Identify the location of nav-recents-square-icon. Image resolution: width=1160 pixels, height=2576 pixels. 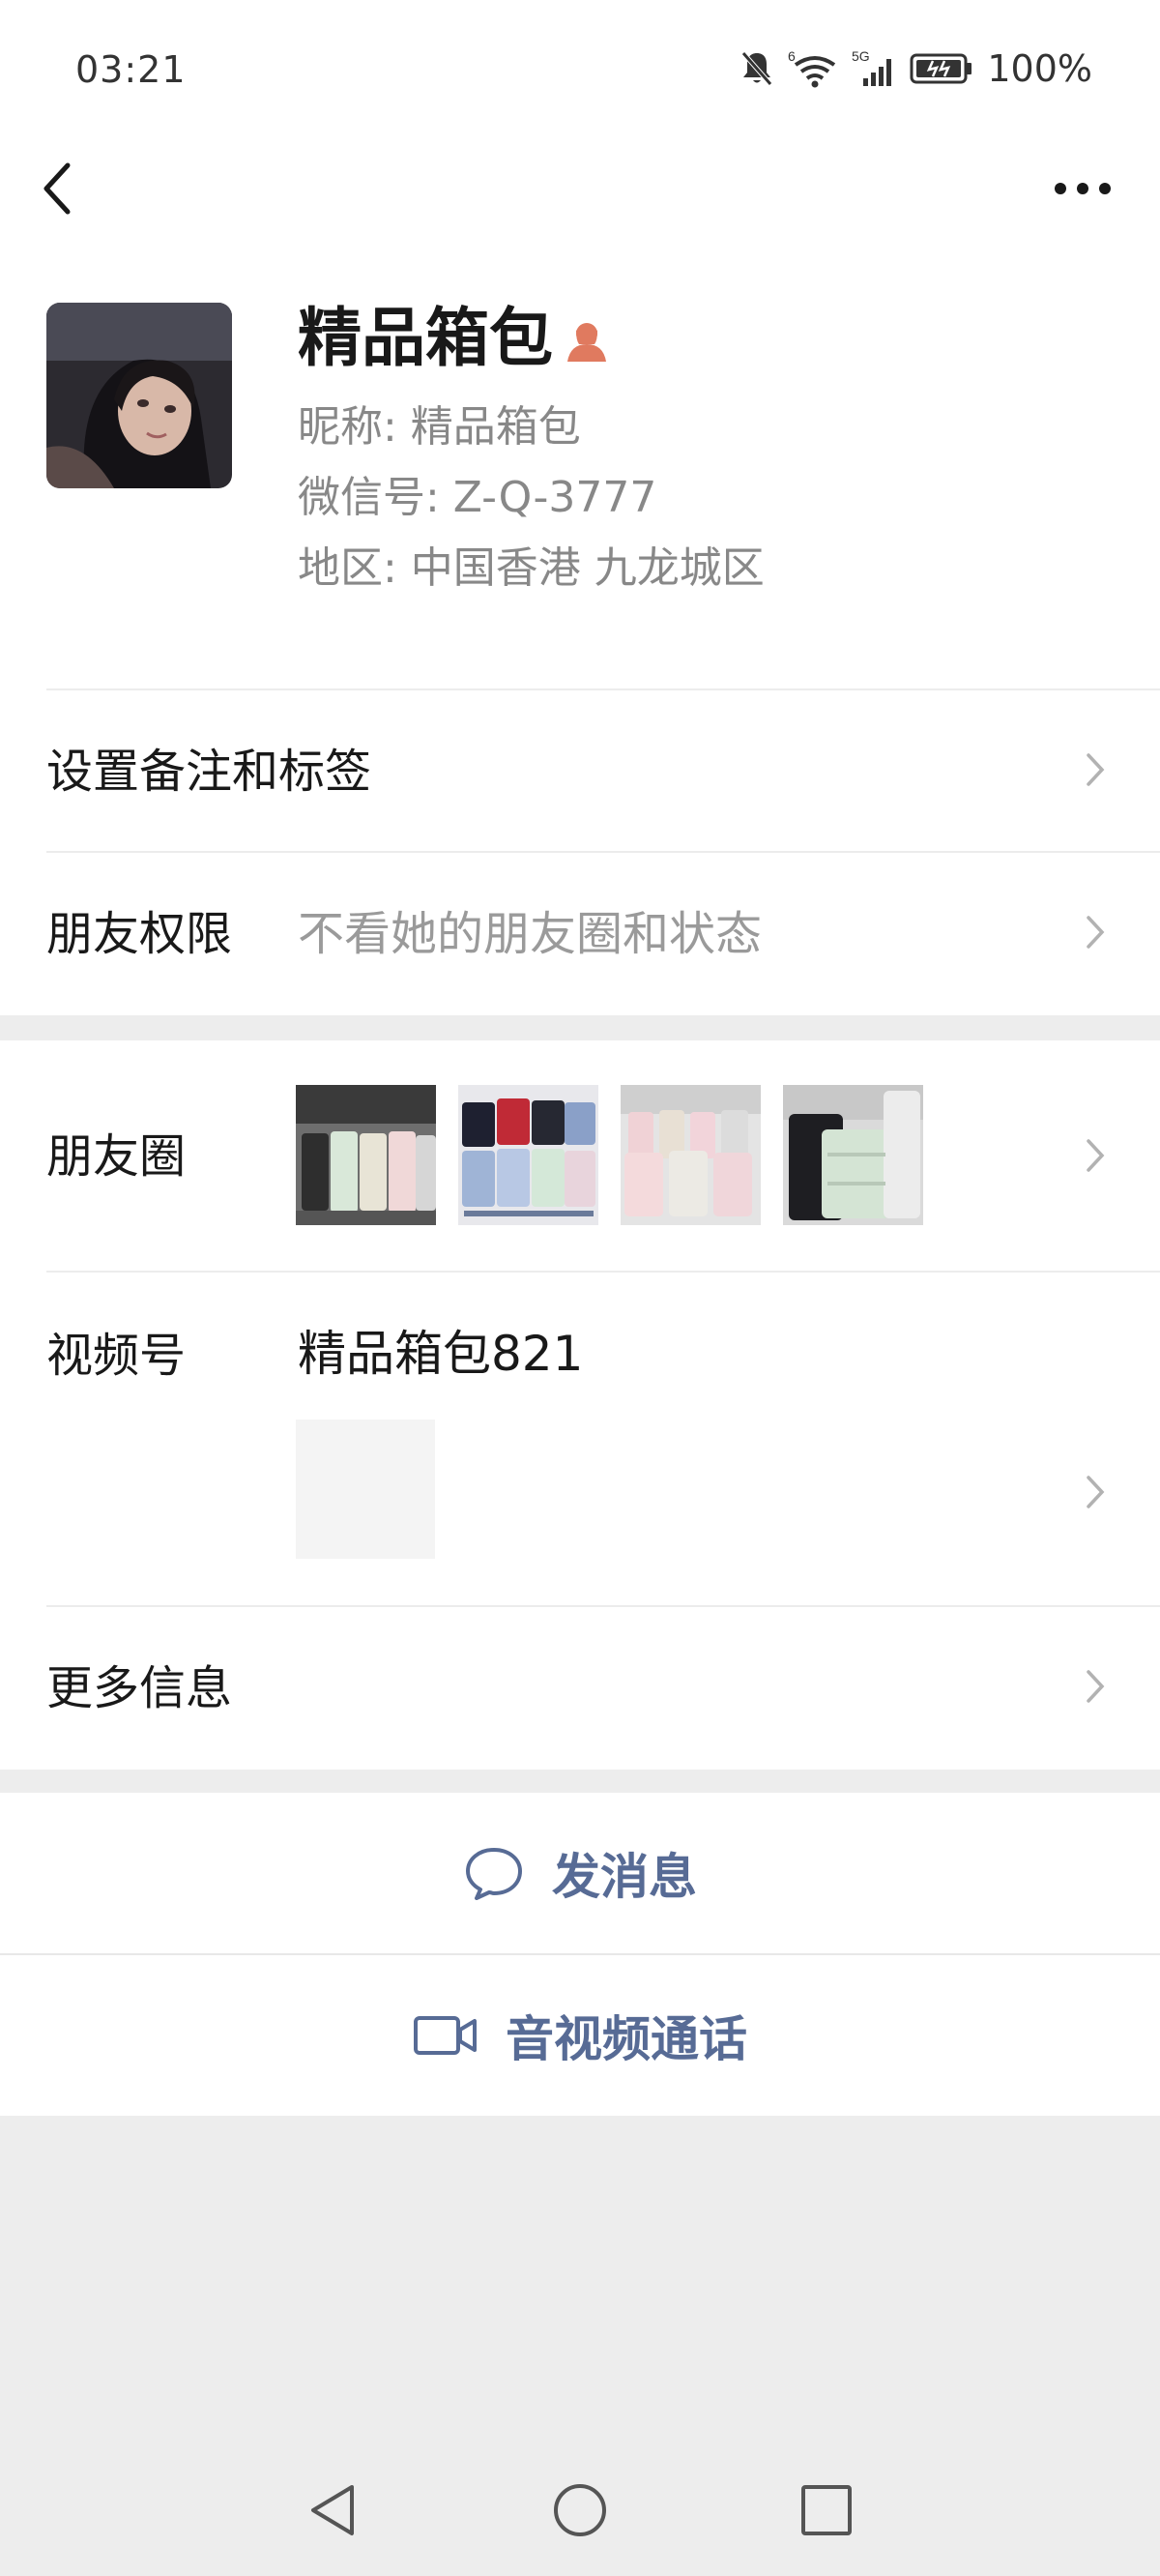
(827, 2510).